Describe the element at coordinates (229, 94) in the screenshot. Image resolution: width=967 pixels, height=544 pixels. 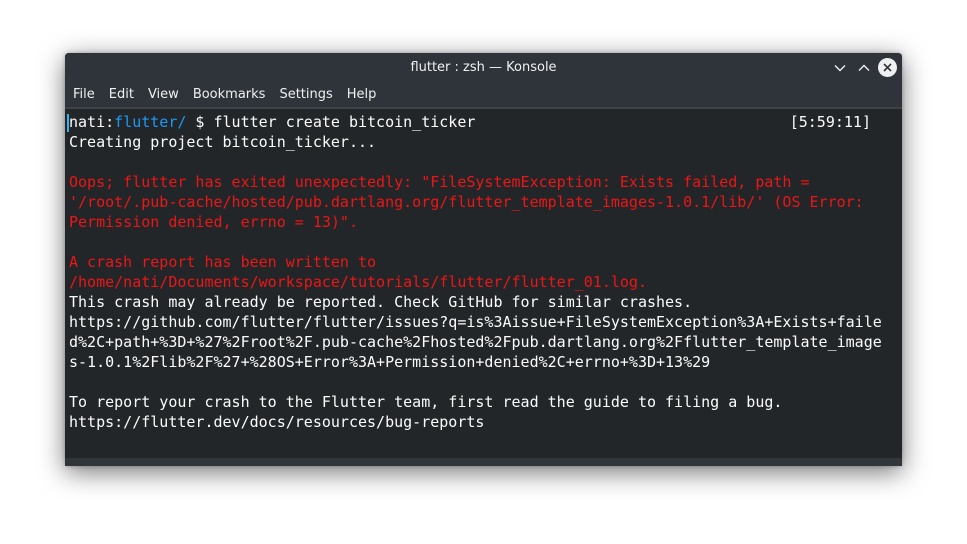
I see `menu-bookmarks: Bookmarks` at that location.